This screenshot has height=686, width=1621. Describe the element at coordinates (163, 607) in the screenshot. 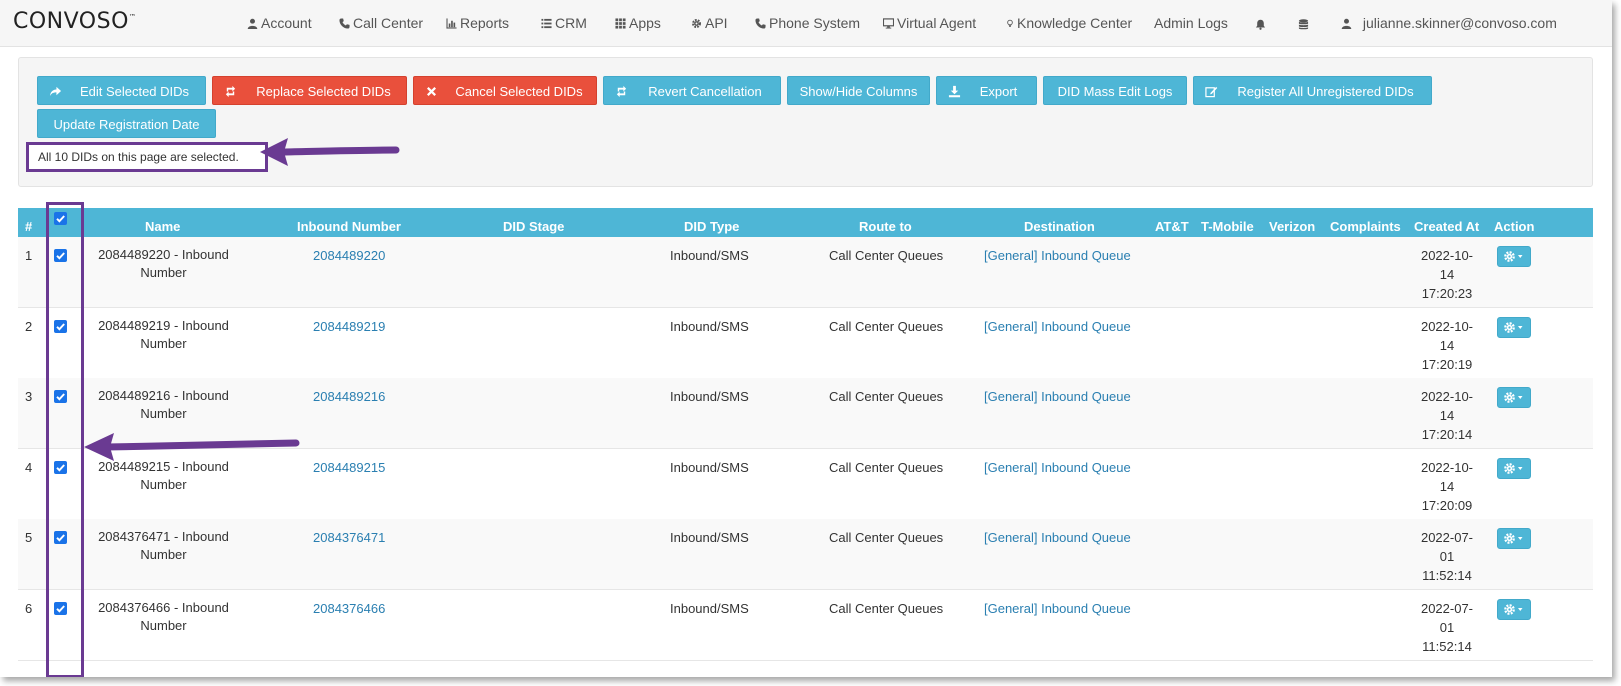

I see `did-name-line: 2084376466 - Inbound` at that location.